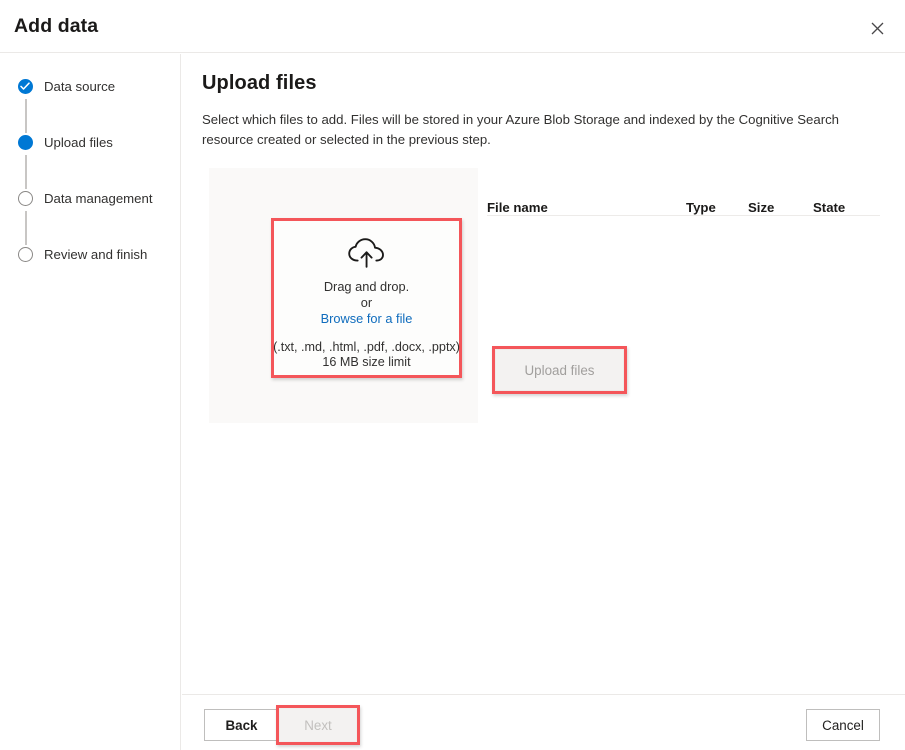  What do you see at coordinates (586, 207) in the screenshot?
I see `column-header-file-name: File name` at bounding box center [586, 207].